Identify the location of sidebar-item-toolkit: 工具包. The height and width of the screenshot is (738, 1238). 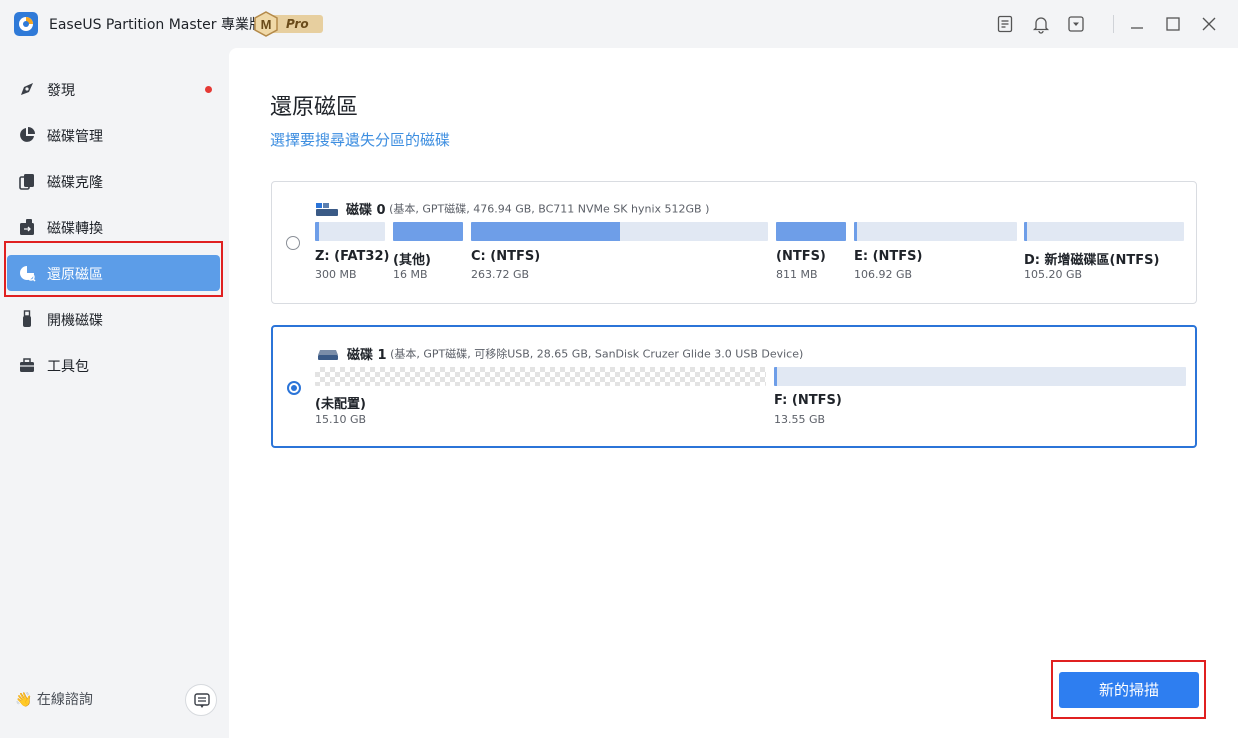
(113, 365).